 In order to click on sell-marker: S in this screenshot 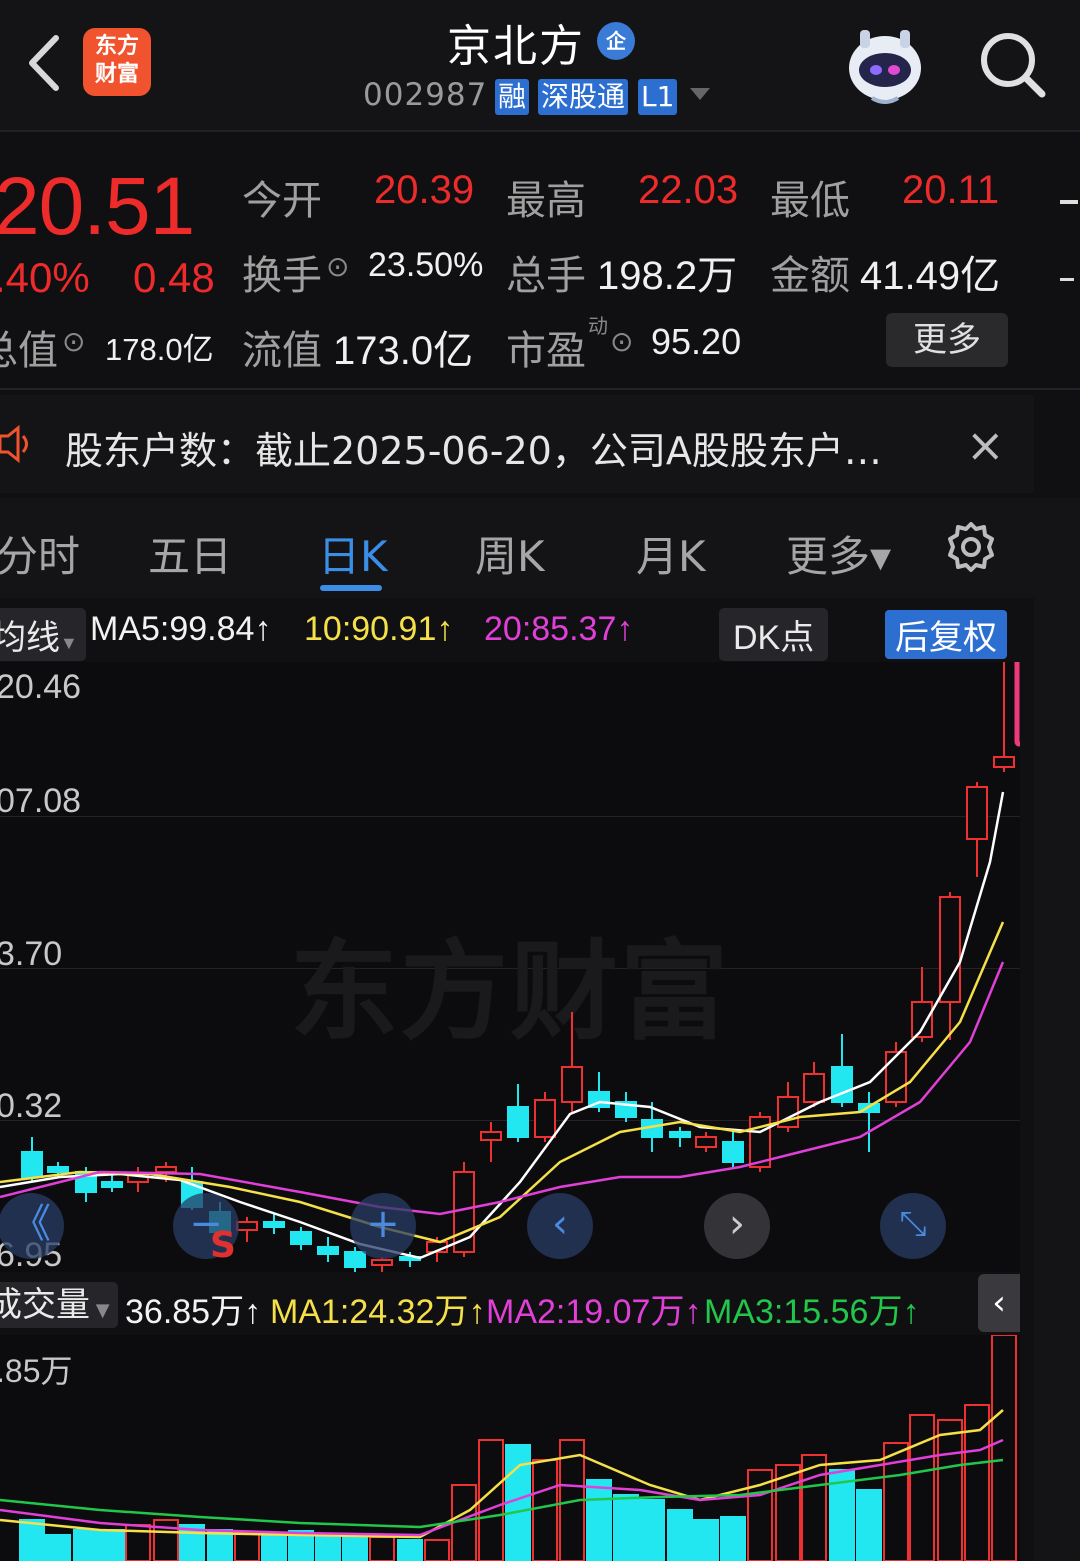, I will do `click(223, 1245)`.